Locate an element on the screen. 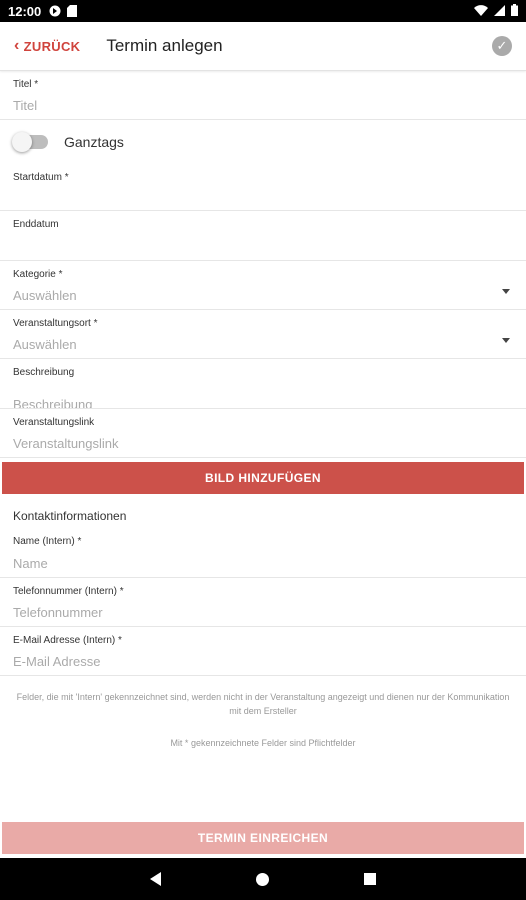 The width and height of the screenshot is (526, 900). battery-icon is located at coordinates (514, 11).